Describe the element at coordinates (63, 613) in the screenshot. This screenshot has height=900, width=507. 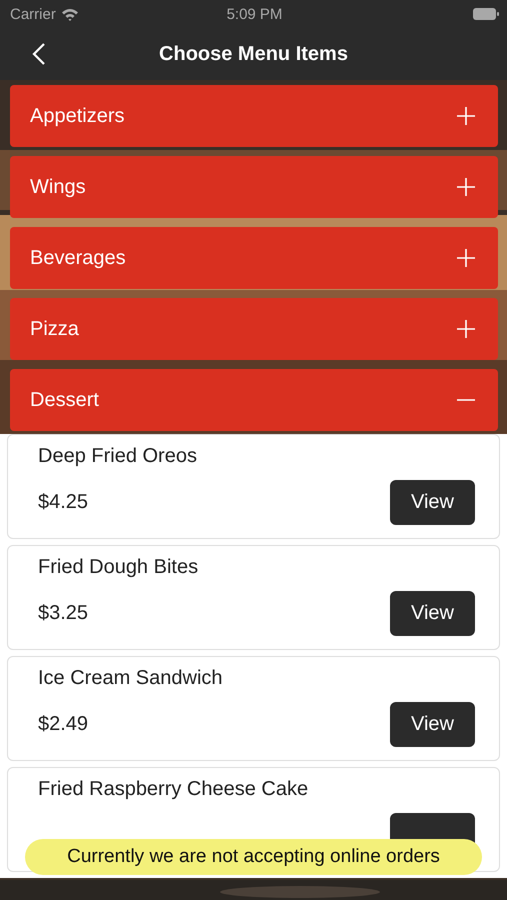
I see `item-price: $3.25` at that location.